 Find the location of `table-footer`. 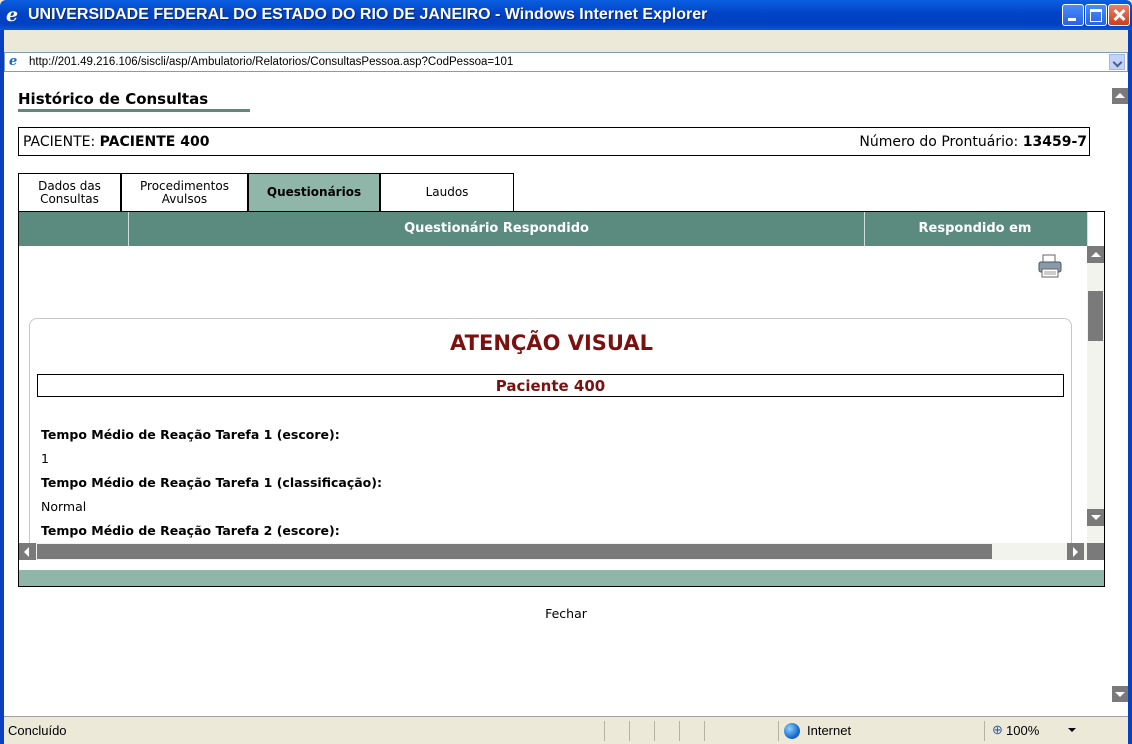

table-footer is located at coordinates (561, 578).